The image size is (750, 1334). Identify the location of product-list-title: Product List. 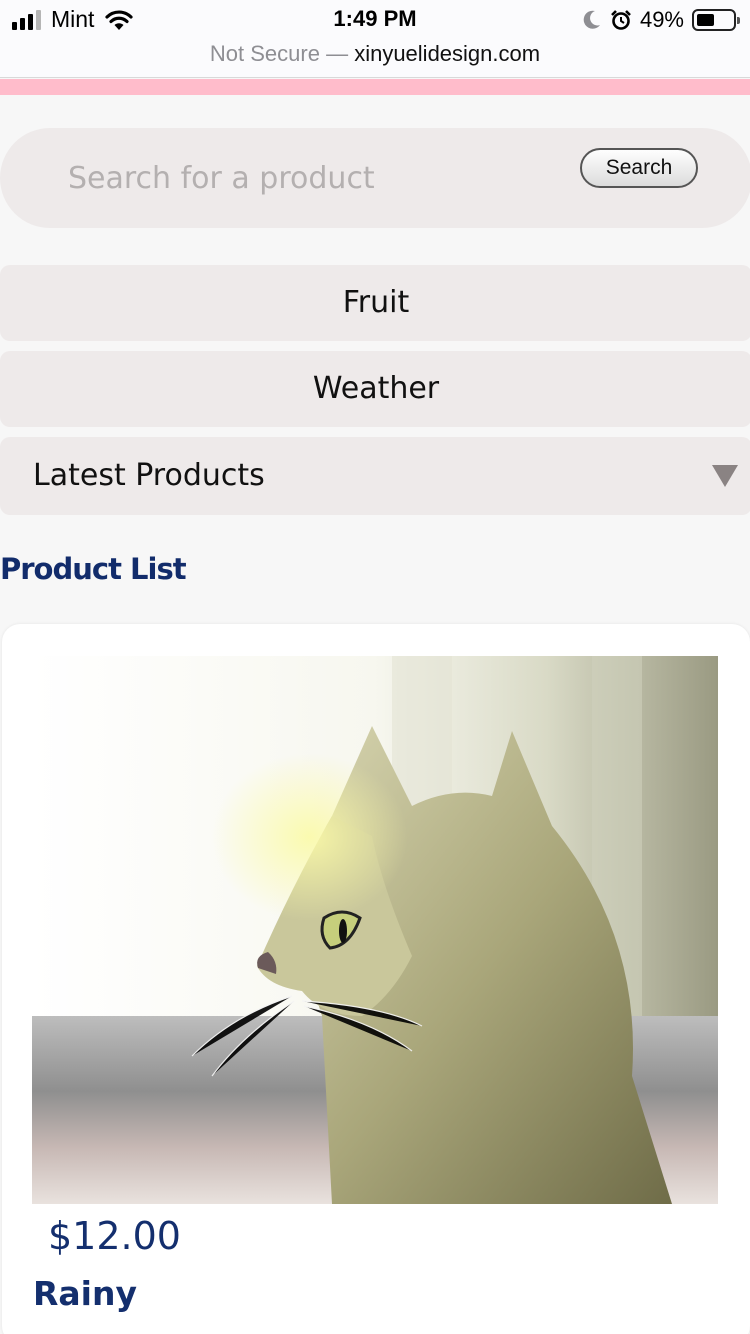
(93, 569).